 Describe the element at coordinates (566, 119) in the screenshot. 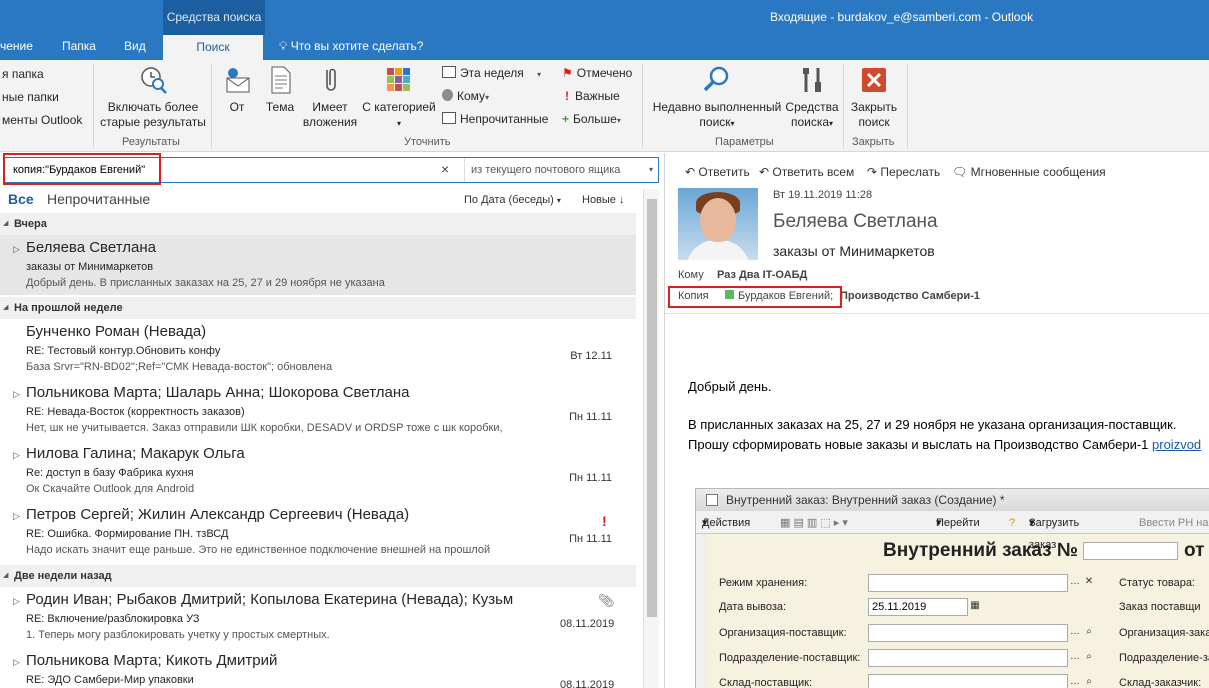

I see `plus-icon: +` at that location.